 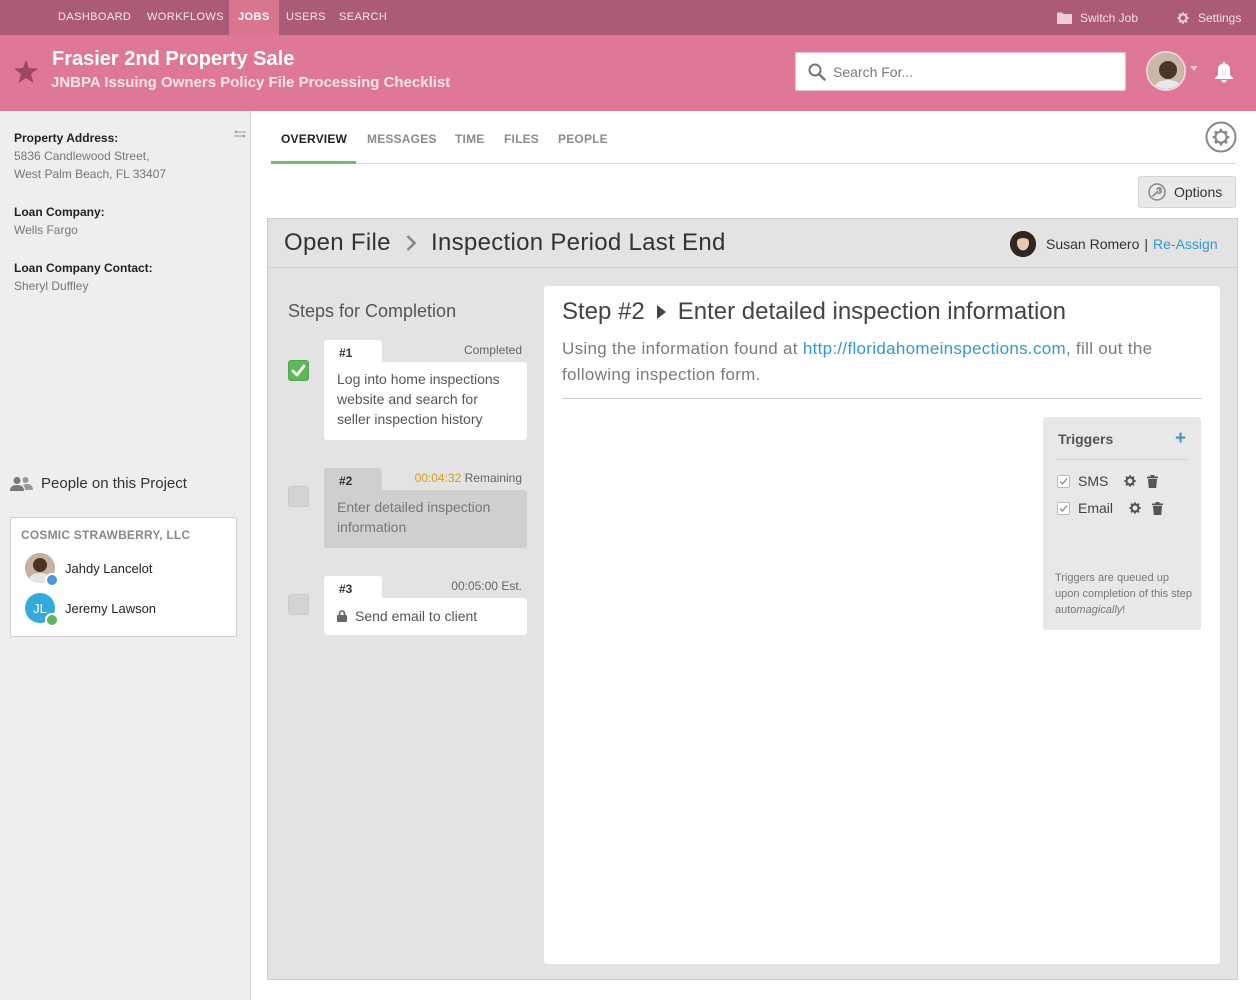 I want to click on tab-bar: OVERVIEW MESSAGES TIME FILES PEOPLE, so click(x=753, y=137).